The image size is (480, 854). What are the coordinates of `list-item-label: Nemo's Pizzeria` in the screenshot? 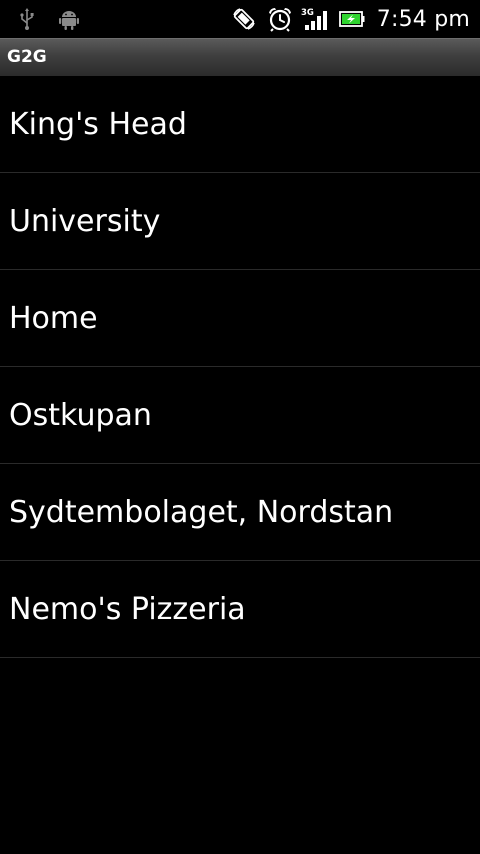 It's located at (127, 609).